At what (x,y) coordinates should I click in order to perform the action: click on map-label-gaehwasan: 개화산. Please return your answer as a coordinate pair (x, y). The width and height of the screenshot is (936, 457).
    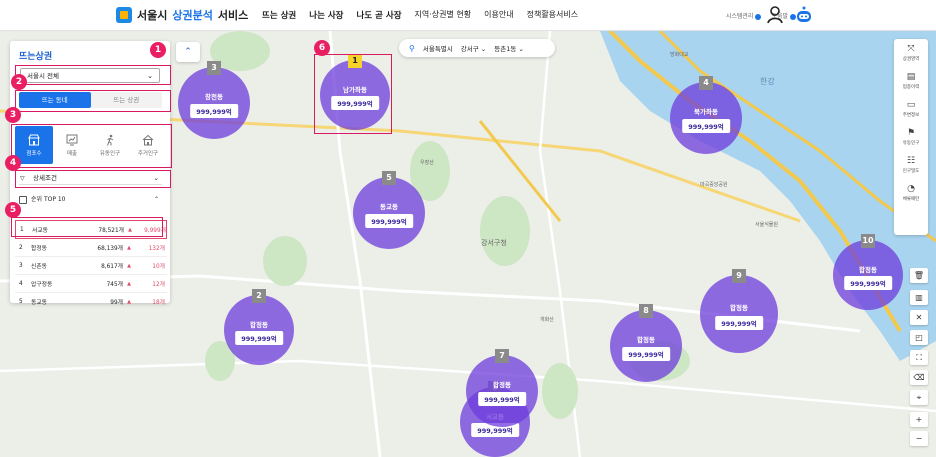
    Looking at the image, I should click on (547, 320).